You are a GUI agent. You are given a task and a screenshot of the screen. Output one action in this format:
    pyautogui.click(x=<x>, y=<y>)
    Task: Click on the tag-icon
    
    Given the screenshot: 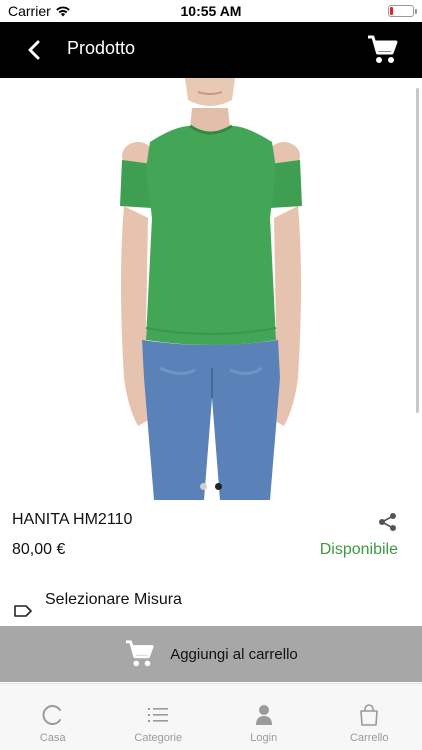 What is the action you would take?
    pyautogui.click(x=23, y=611)
    